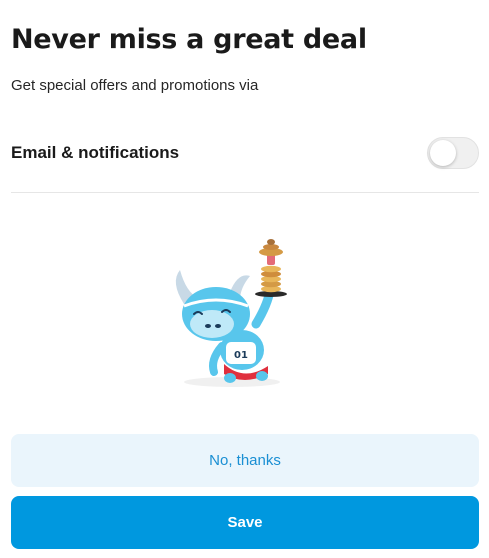 Image resolution: width=489 pixels, height=558 pixels. What do you see at coordinates (231, 313) in the screenshot?
I see `mascot-illustration: 01` at bounding box center [231, 313].